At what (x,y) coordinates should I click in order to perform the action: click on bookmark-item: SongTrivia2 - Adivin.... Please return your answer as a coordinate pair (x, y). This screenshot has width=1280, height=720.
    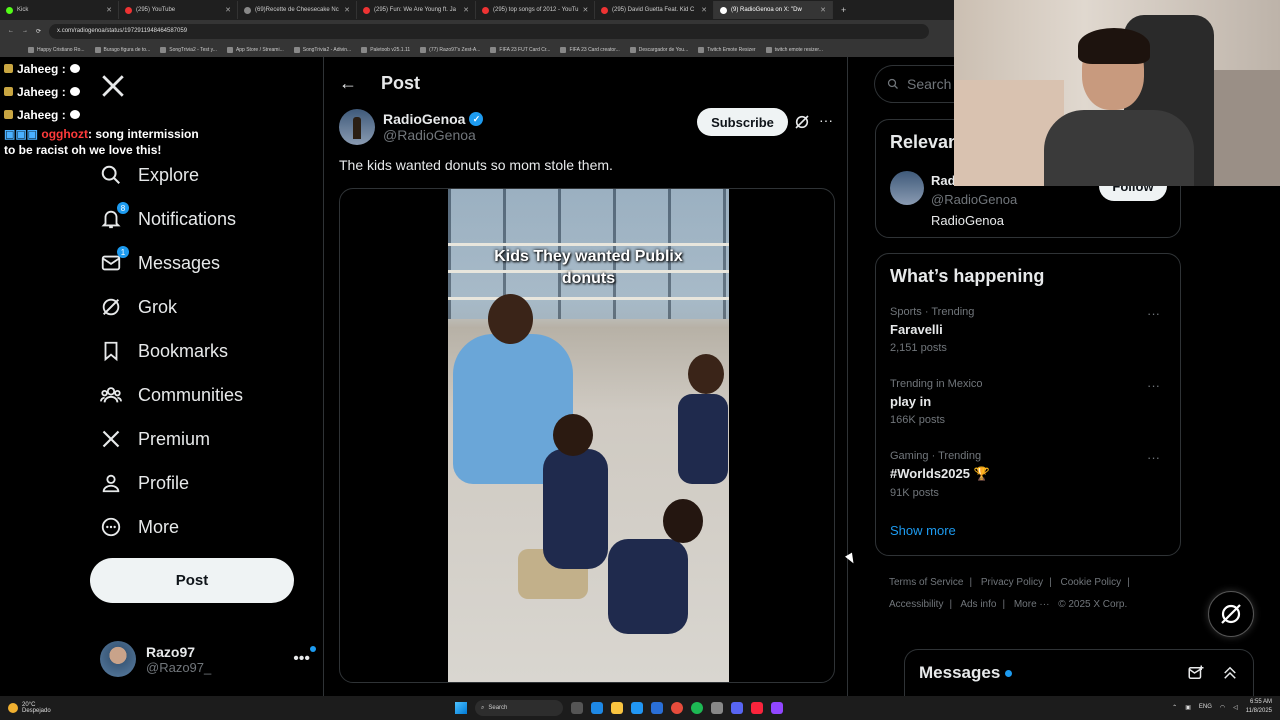
    Looking at the image, I should click on (322, 49).